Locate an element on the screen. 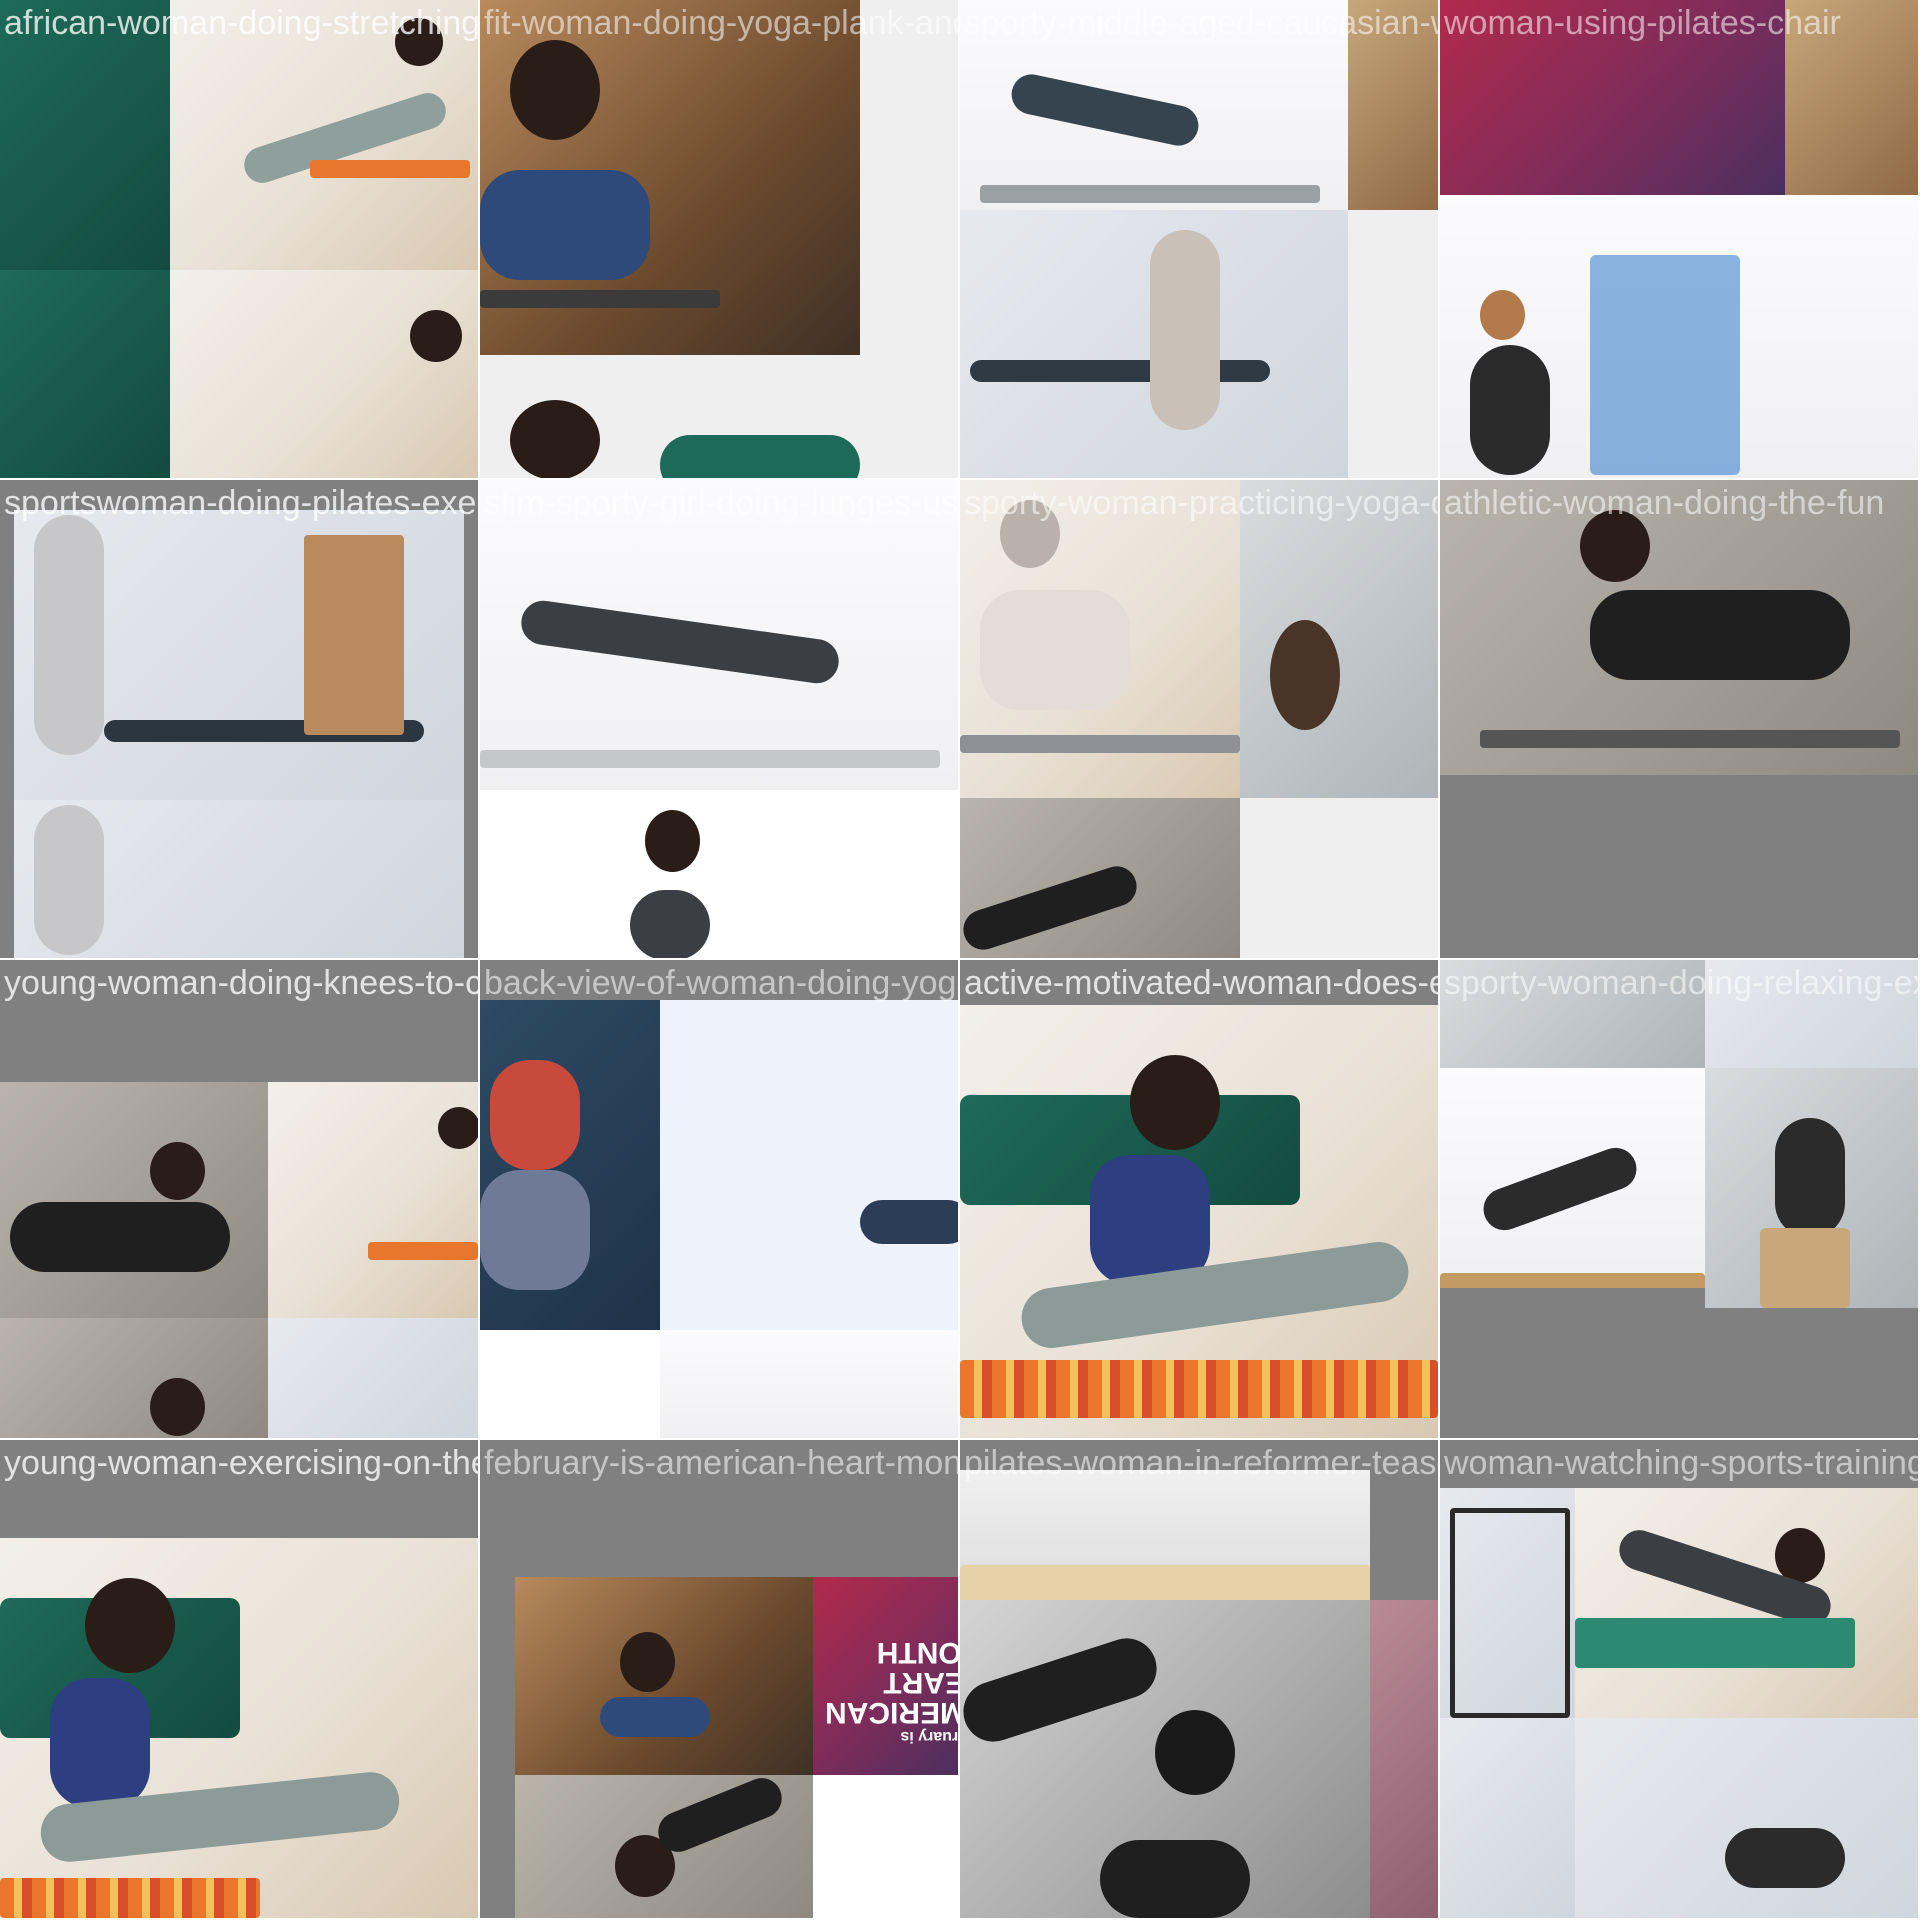 This screenshot has width=1920, height=1920. image-tile: woman-watching-sports-training is located at coordinates (1679, 1679).